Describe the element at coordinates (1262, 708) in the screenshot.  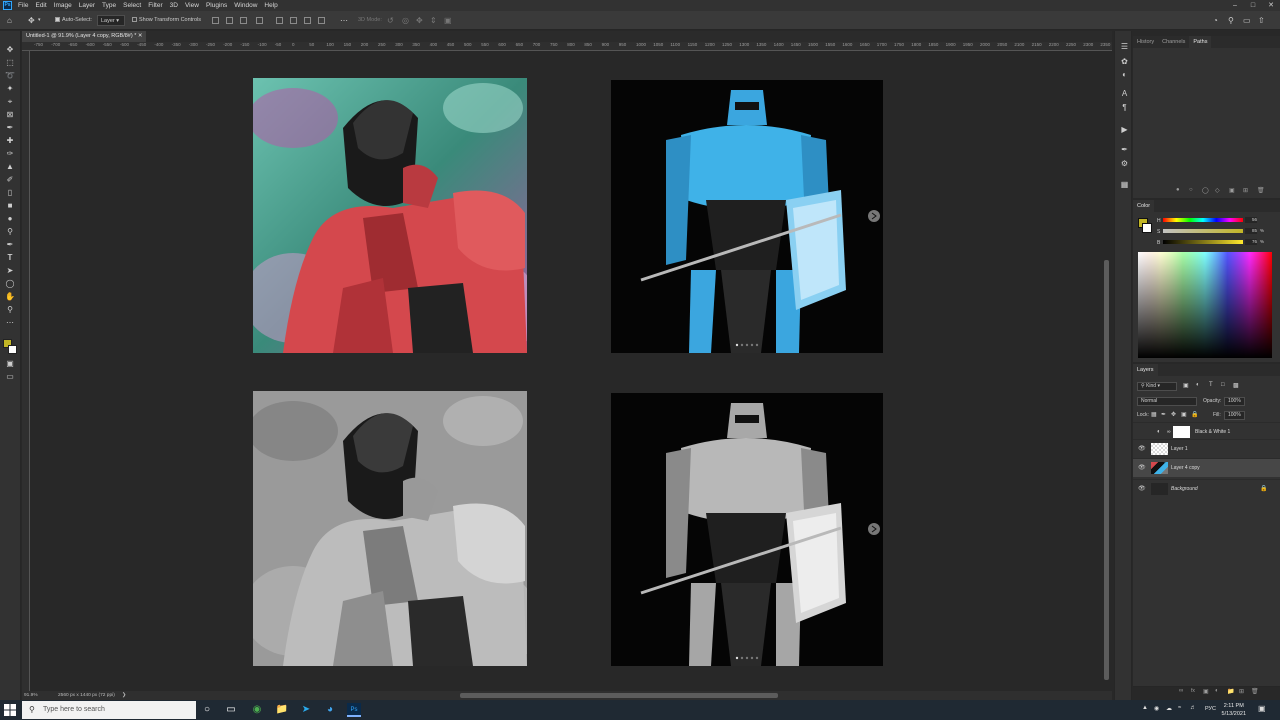
I see `notifications-icon: ▣` at that location.